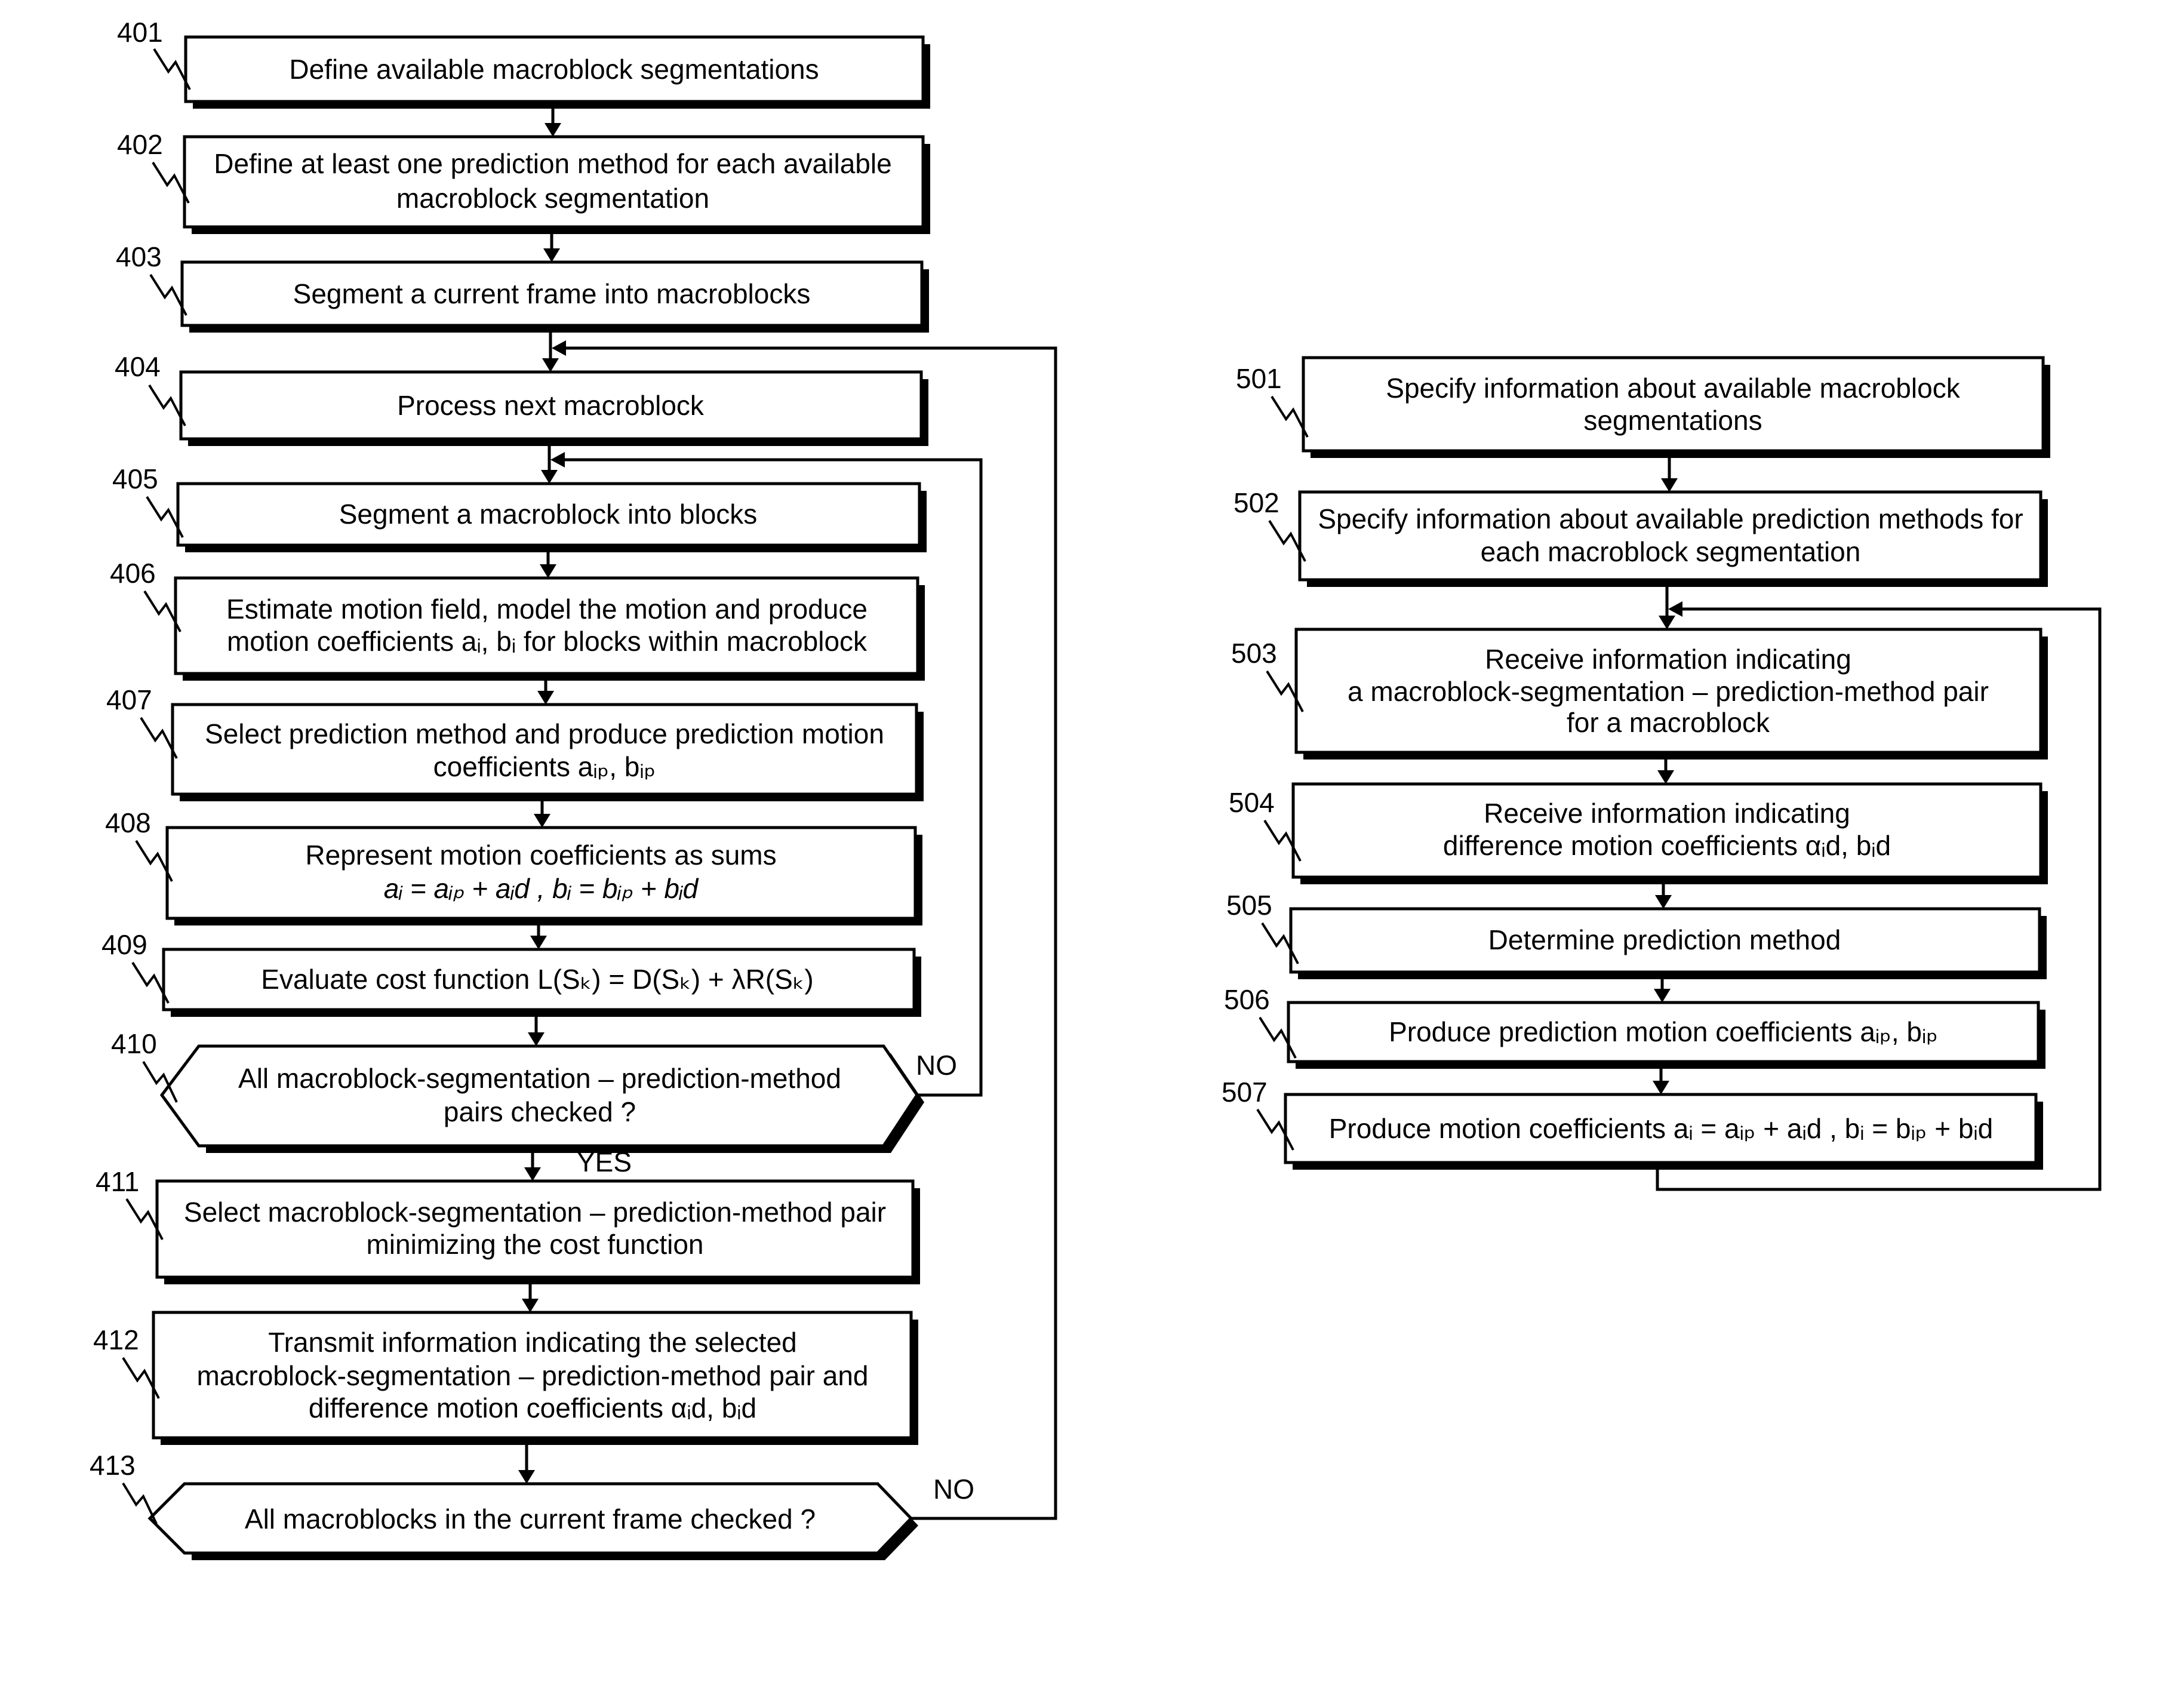  I want to click on arrowhead-409-410-icon, so click(536, 1039).